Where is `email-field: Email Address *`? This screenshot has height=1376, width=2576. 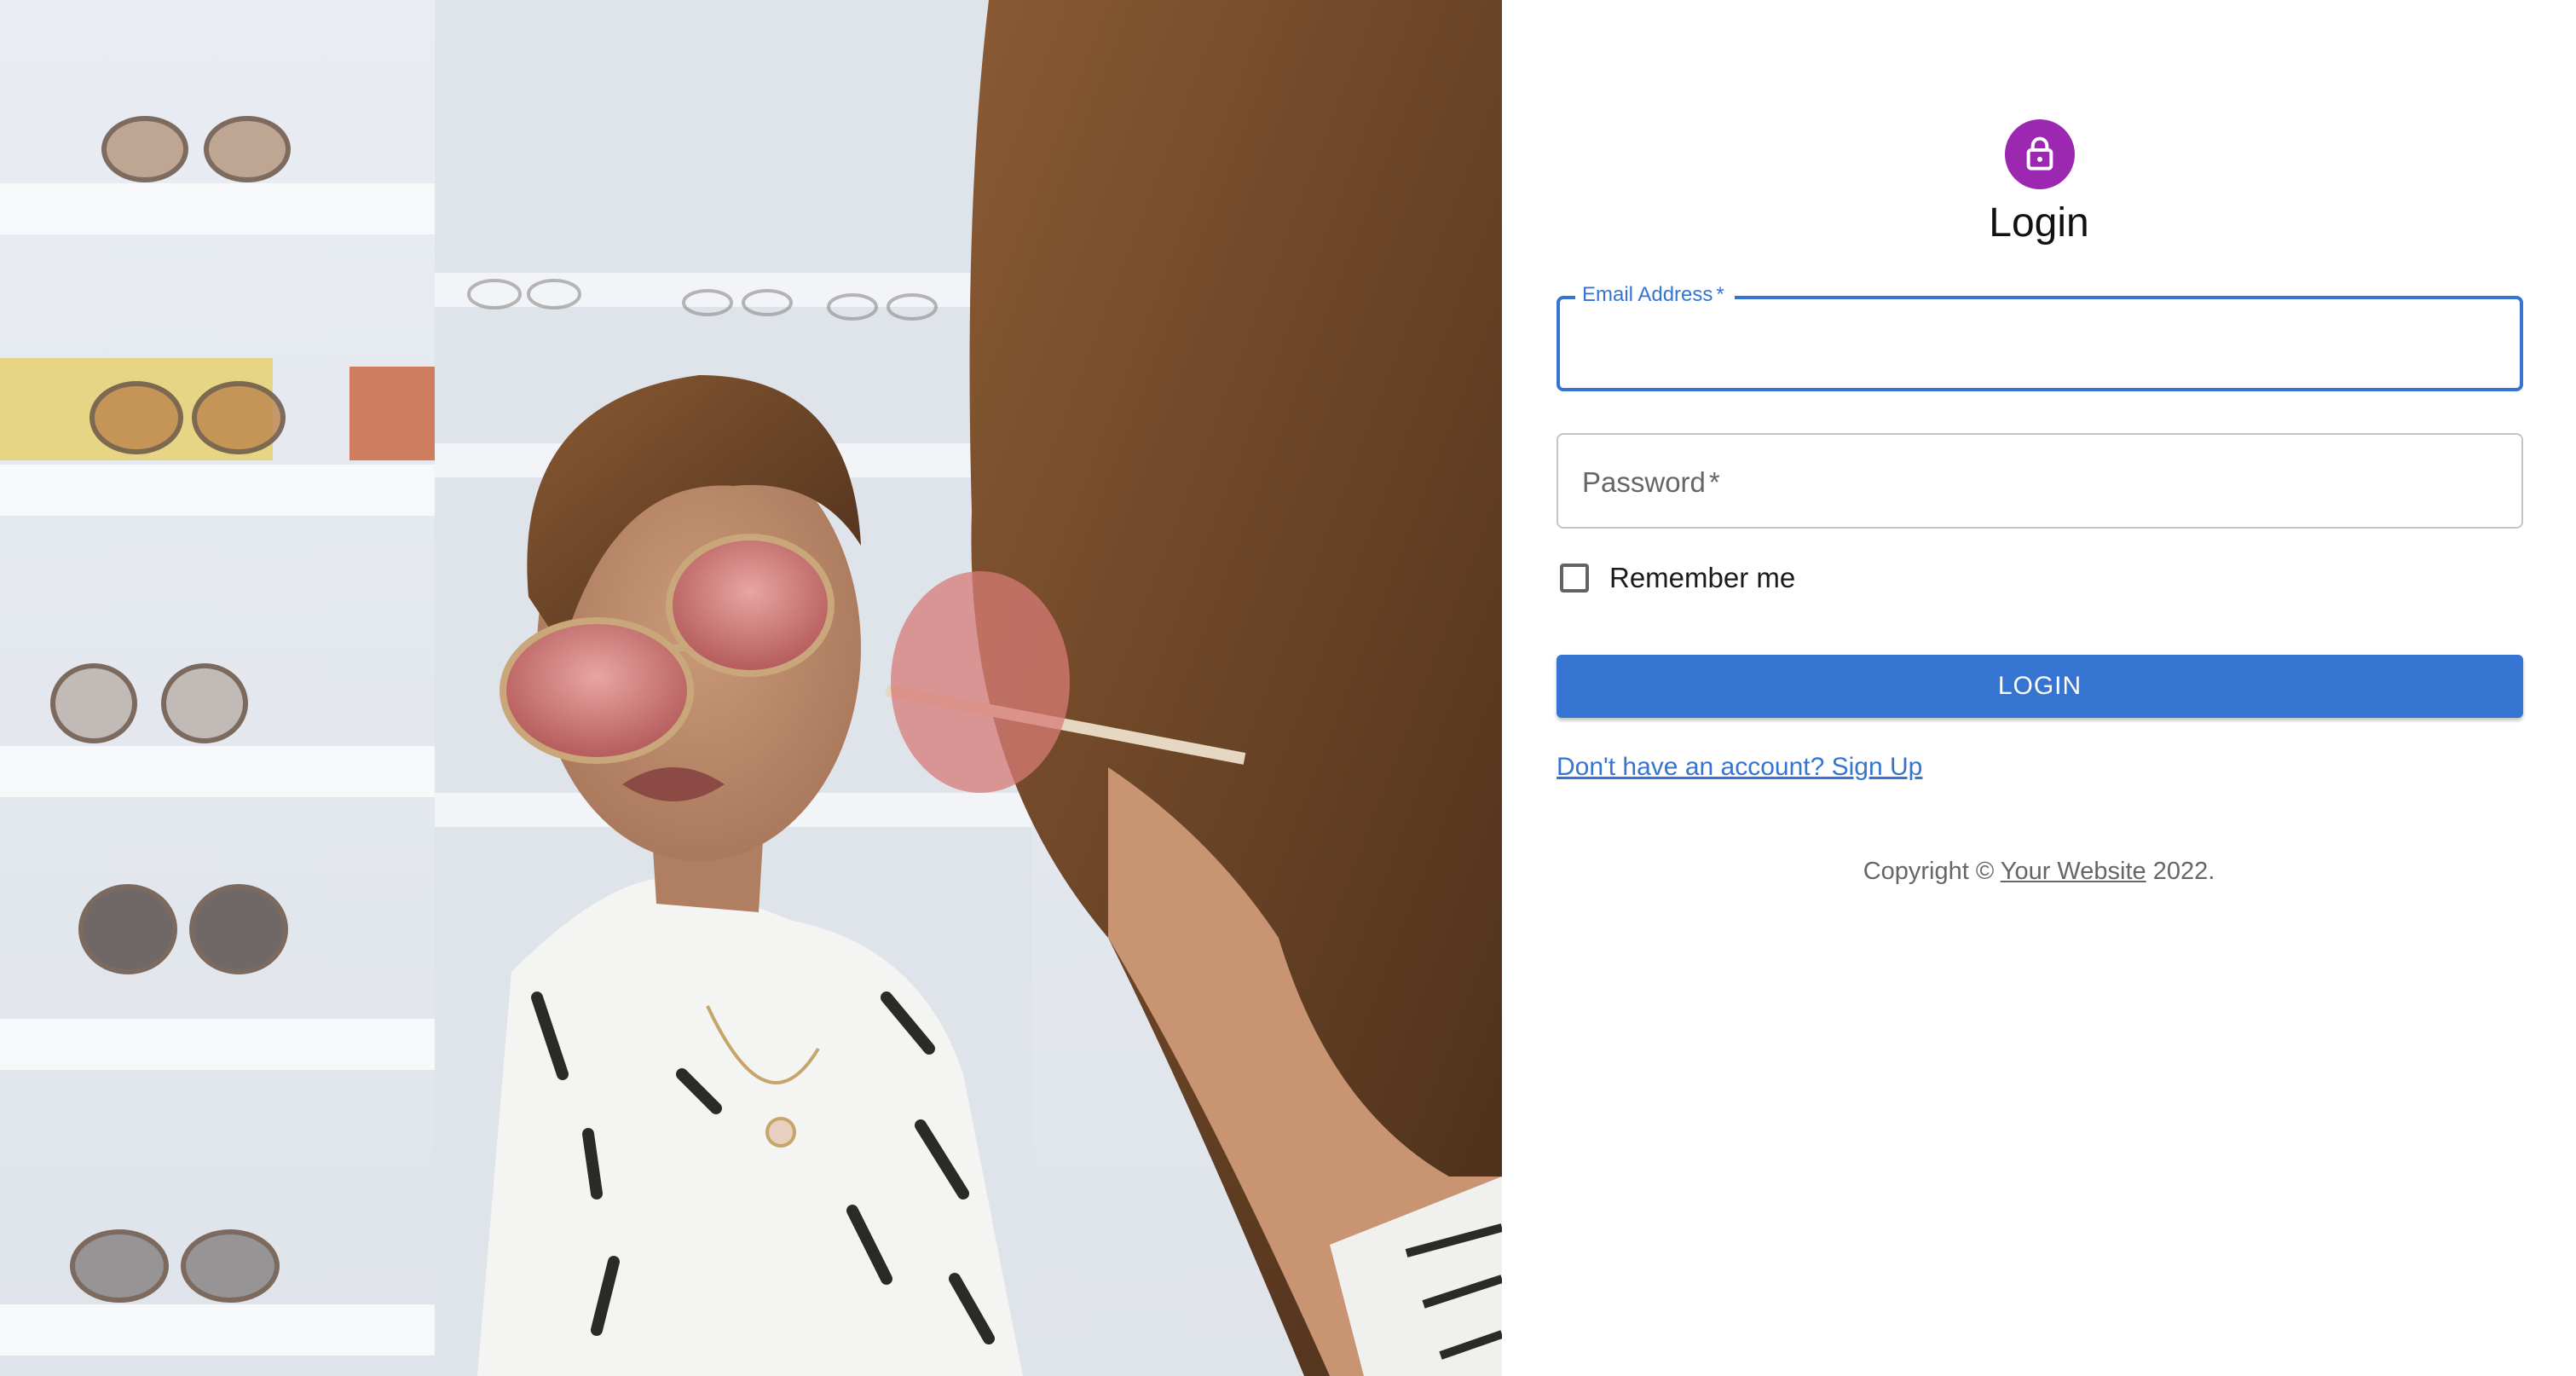
email-field: Email Address * is located at coordinates (2040, 336).